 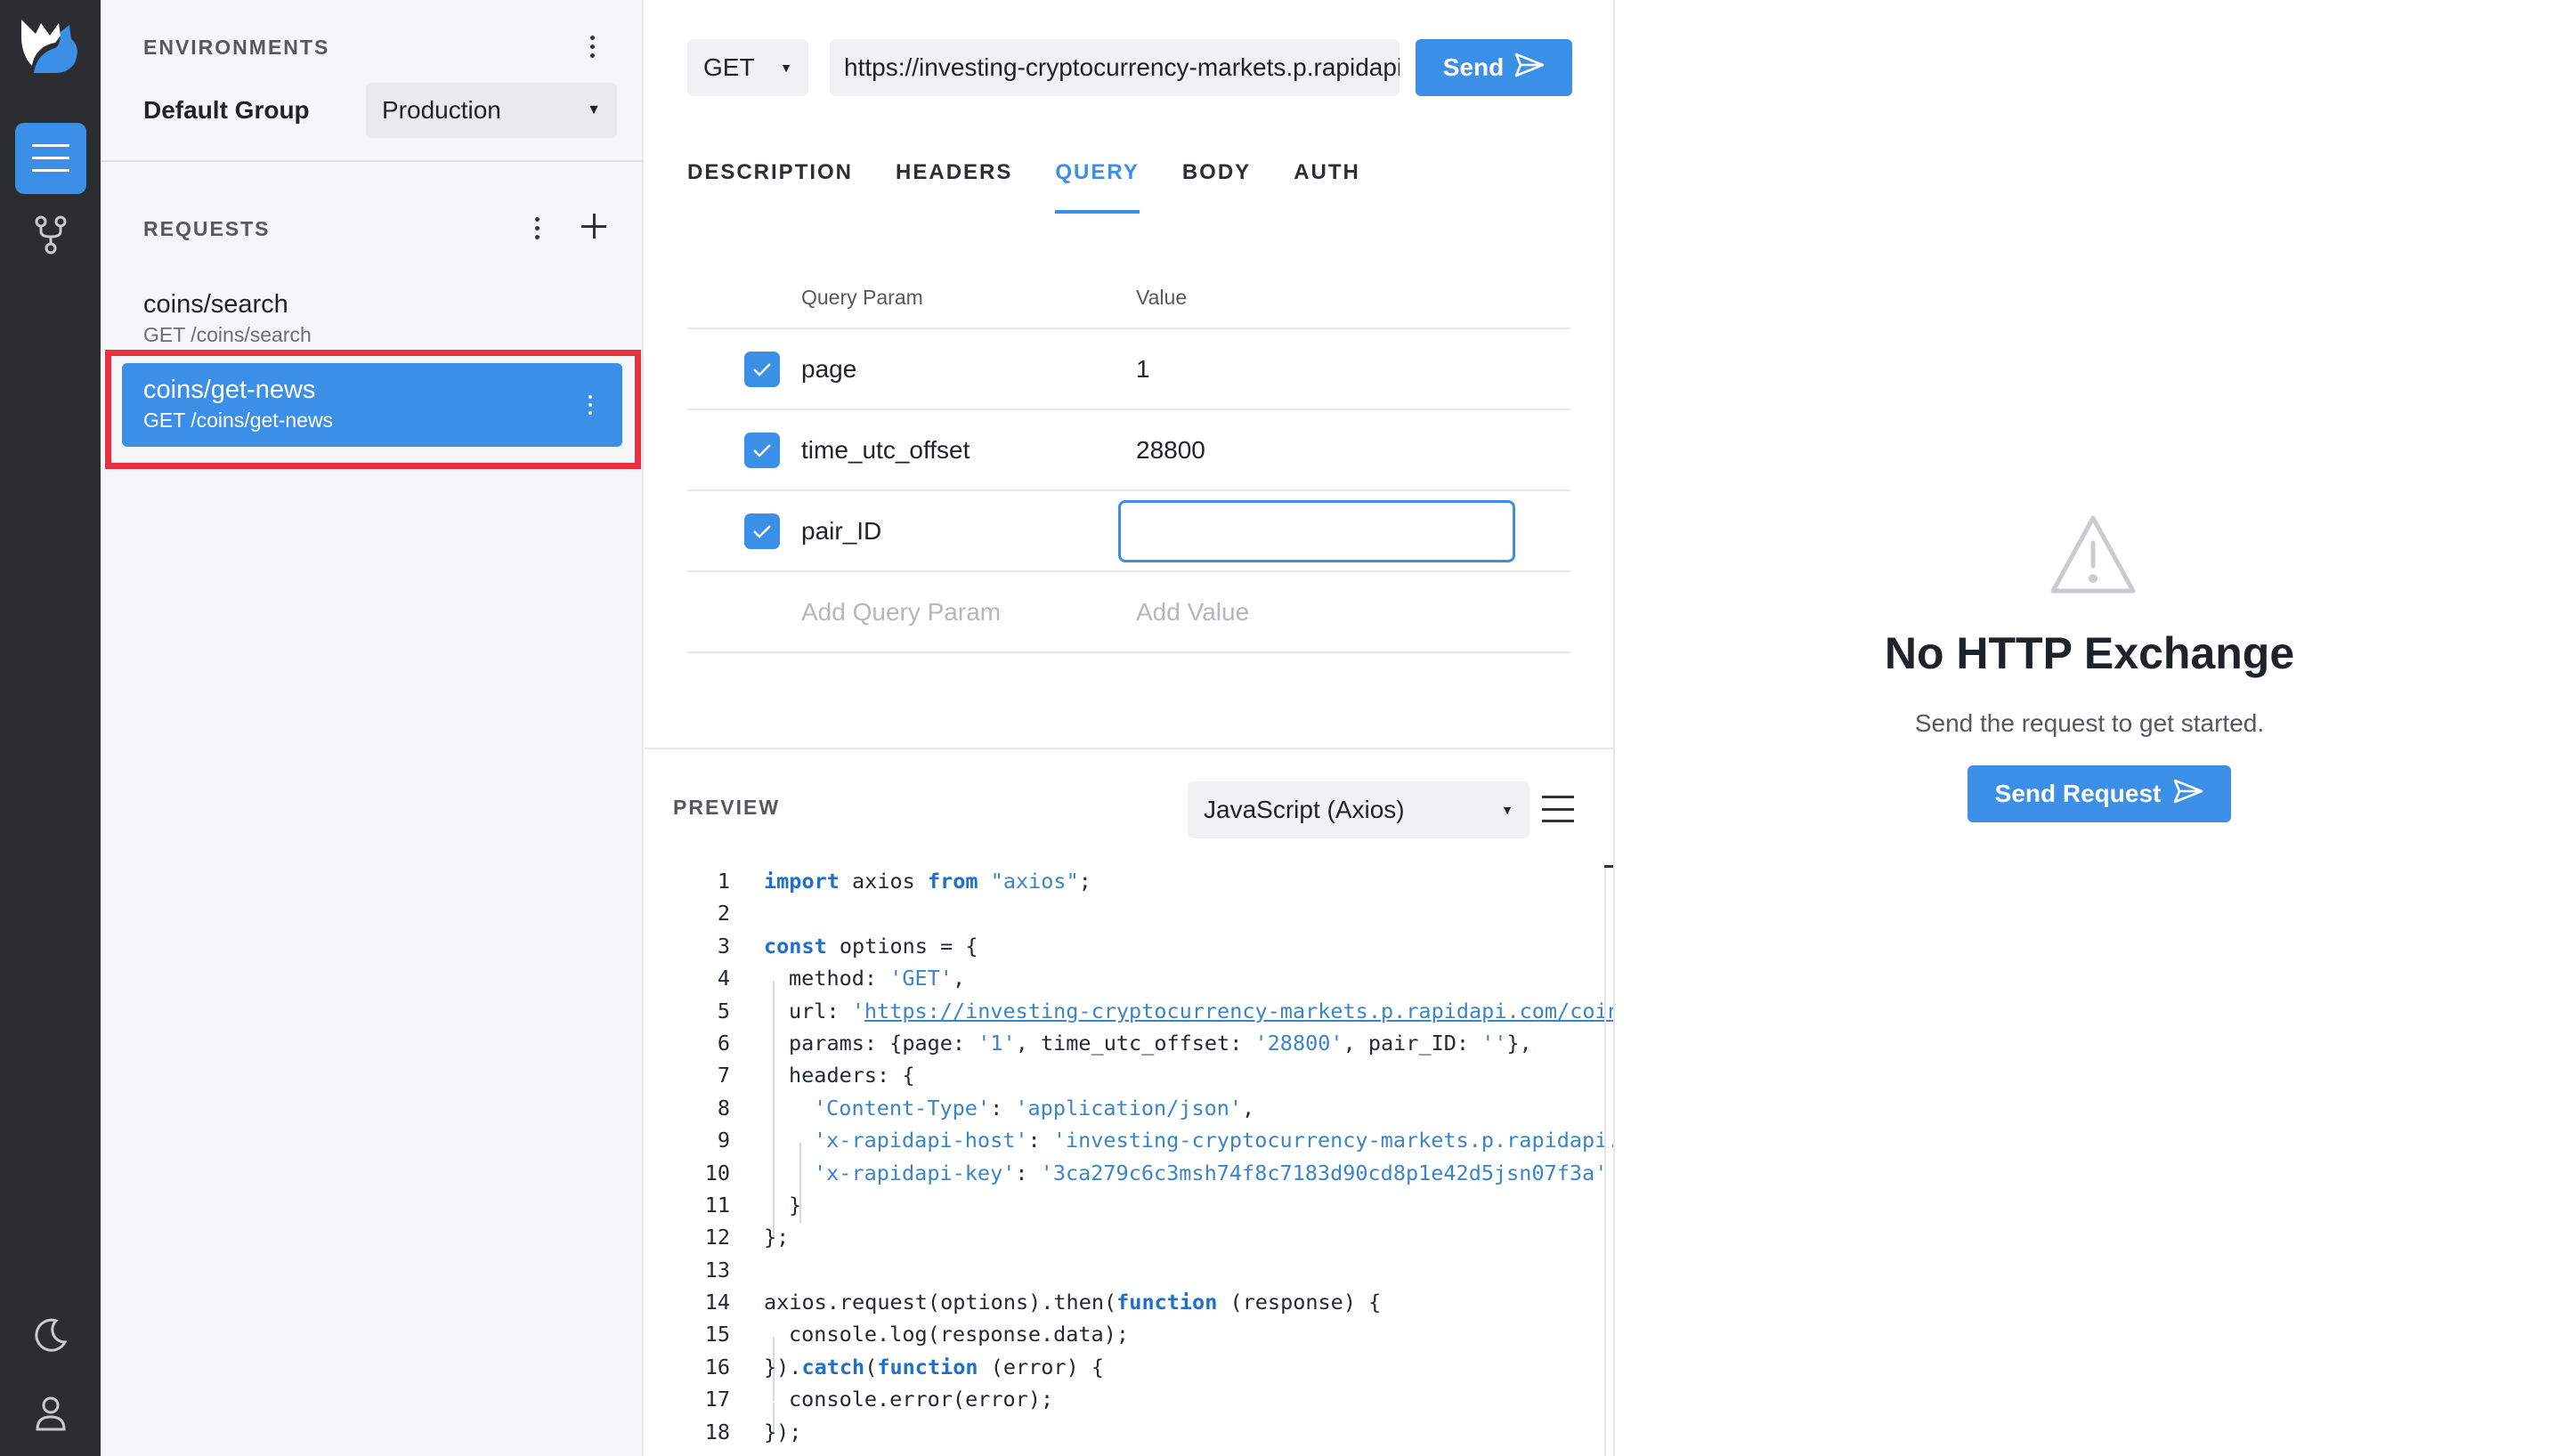 I want to click on method-select: GET ▼, so click(x=747, y=67).